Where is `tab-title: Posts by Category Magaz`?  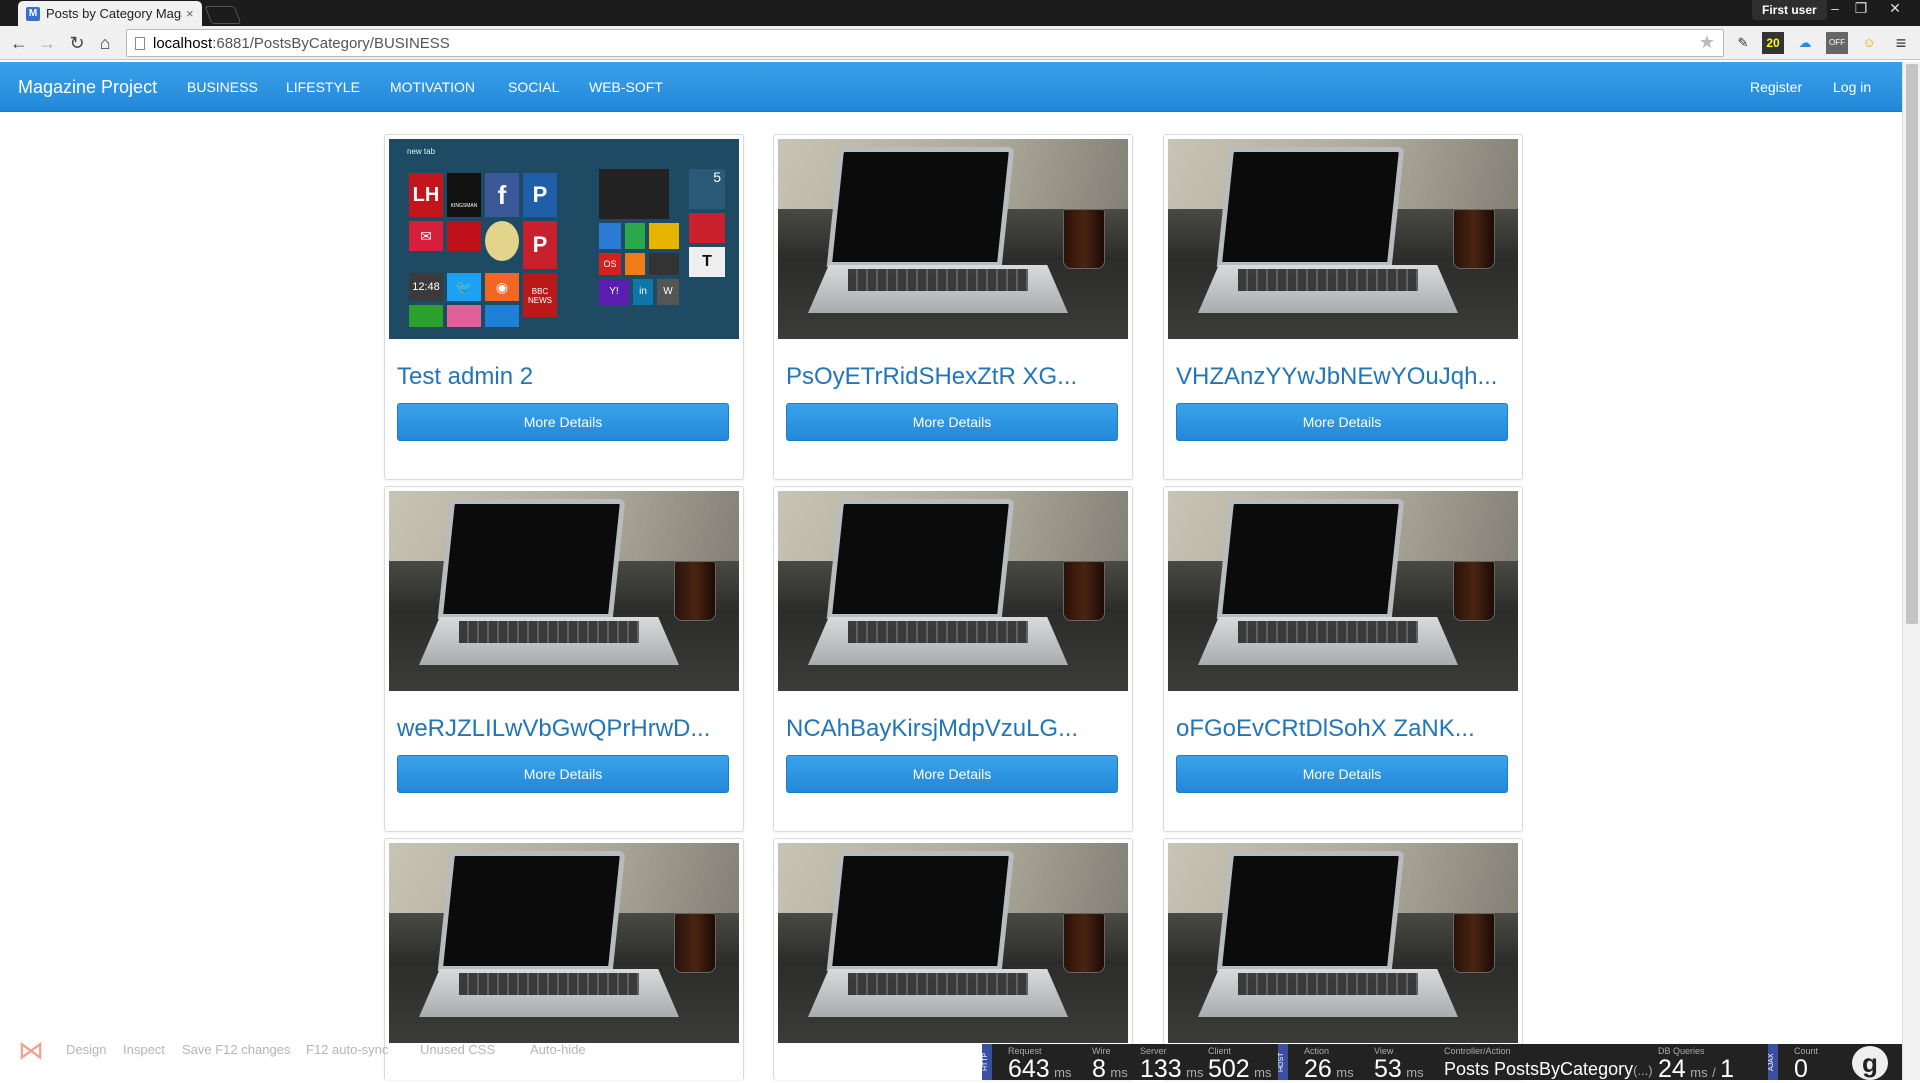 tab-title: Posts by Category Magaz is located at coordinates (114, 13).